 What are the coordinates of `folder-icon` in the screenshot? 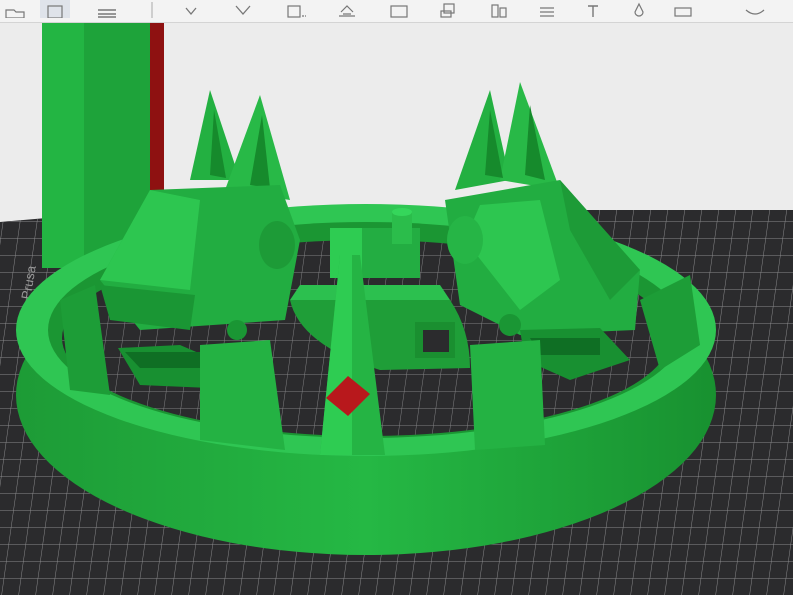 It's located at (15, 13).